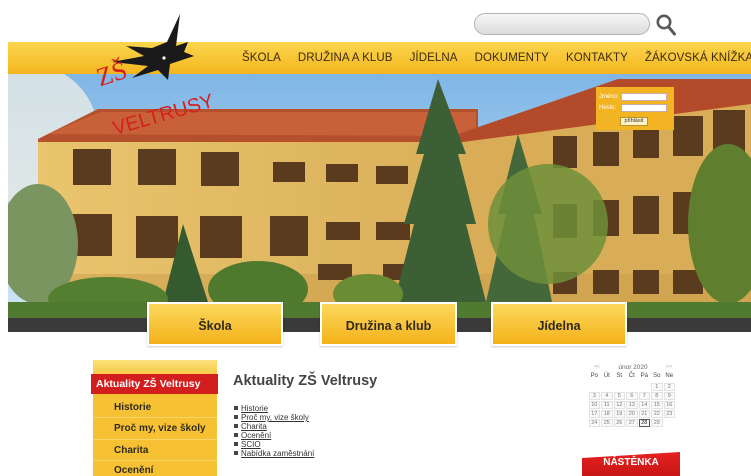 Image resolution: width=751 pixels, height=476 pixels. Describe the element at coordinates (274, 408) in the screenshot. I see `list-item: Historie` at that location.